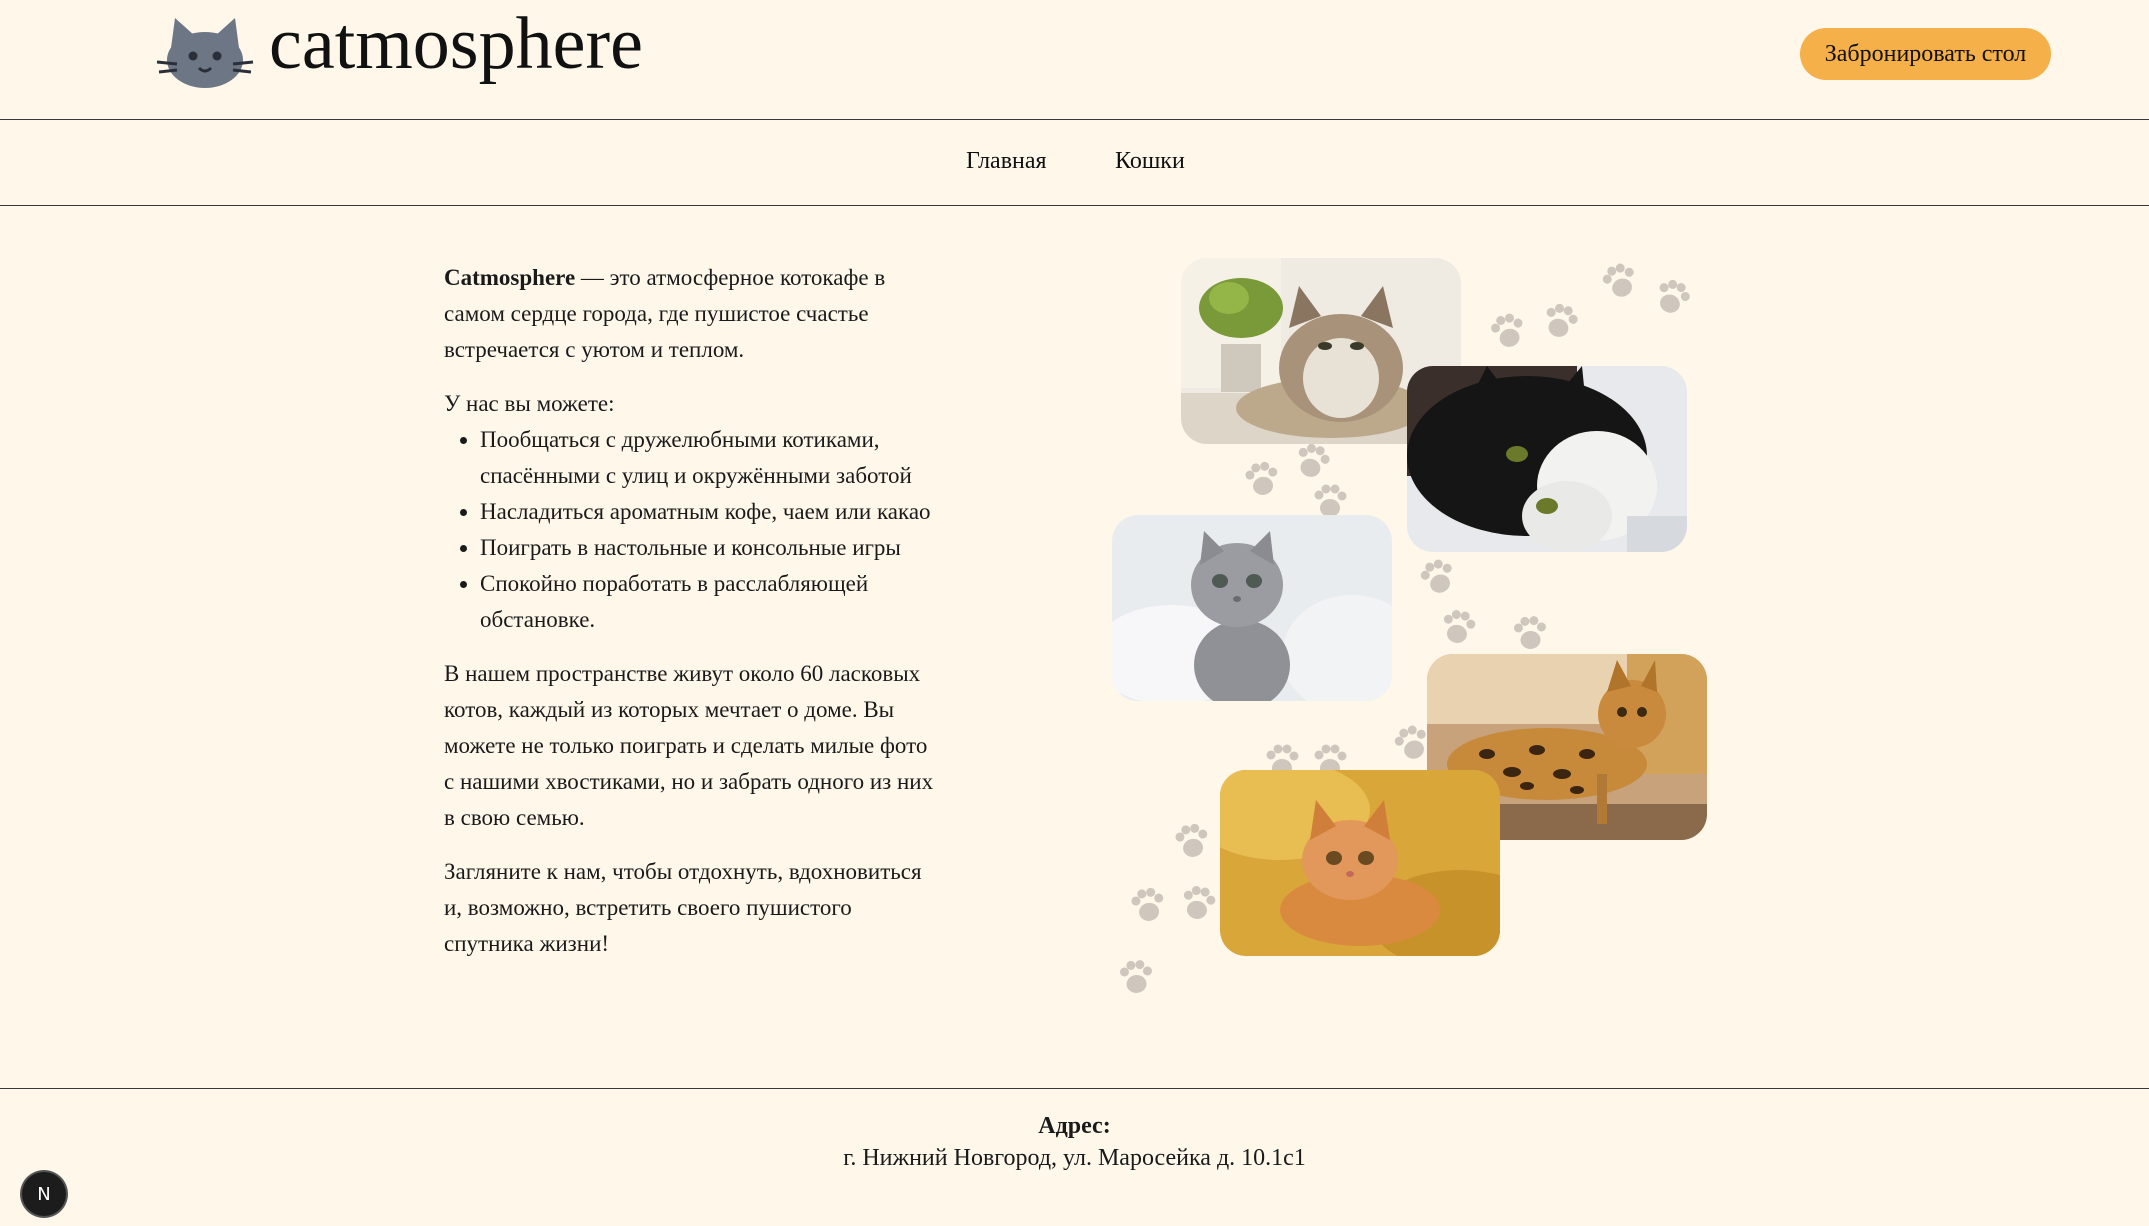 This screenshot has height=1226, width=2149. Describe the element at coordinates (1547, 459) in the screenshot. I see `black-white-cat-photo` at that location.